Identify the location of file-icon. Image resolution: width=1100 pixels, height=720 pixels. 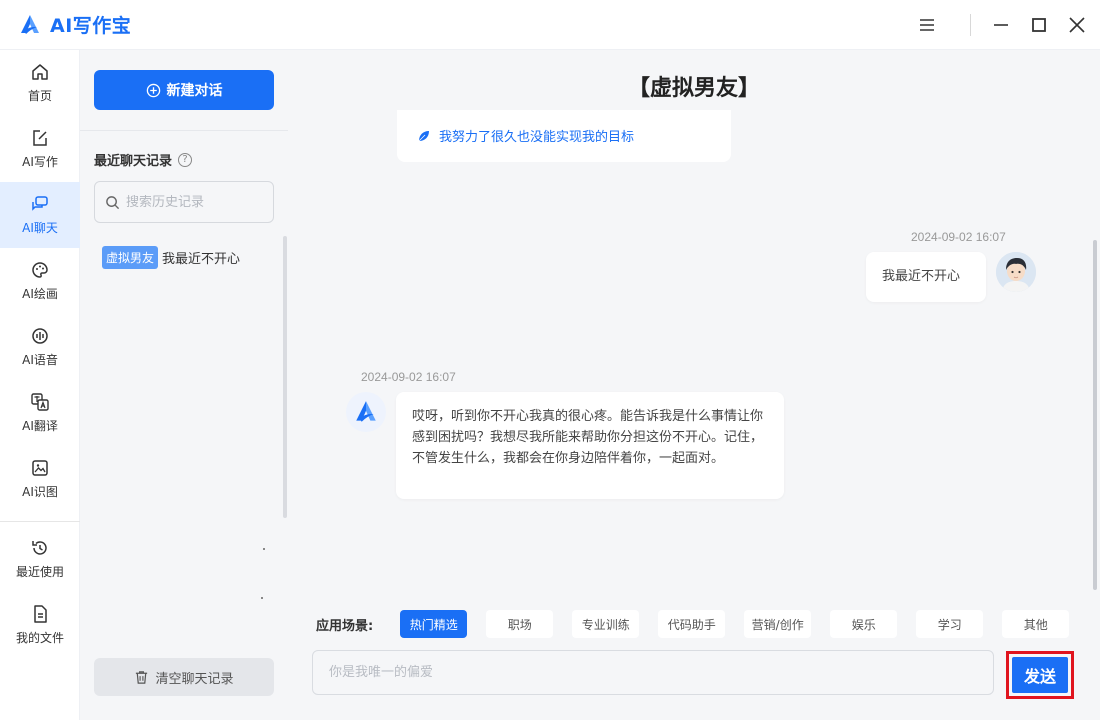
(40, 614).